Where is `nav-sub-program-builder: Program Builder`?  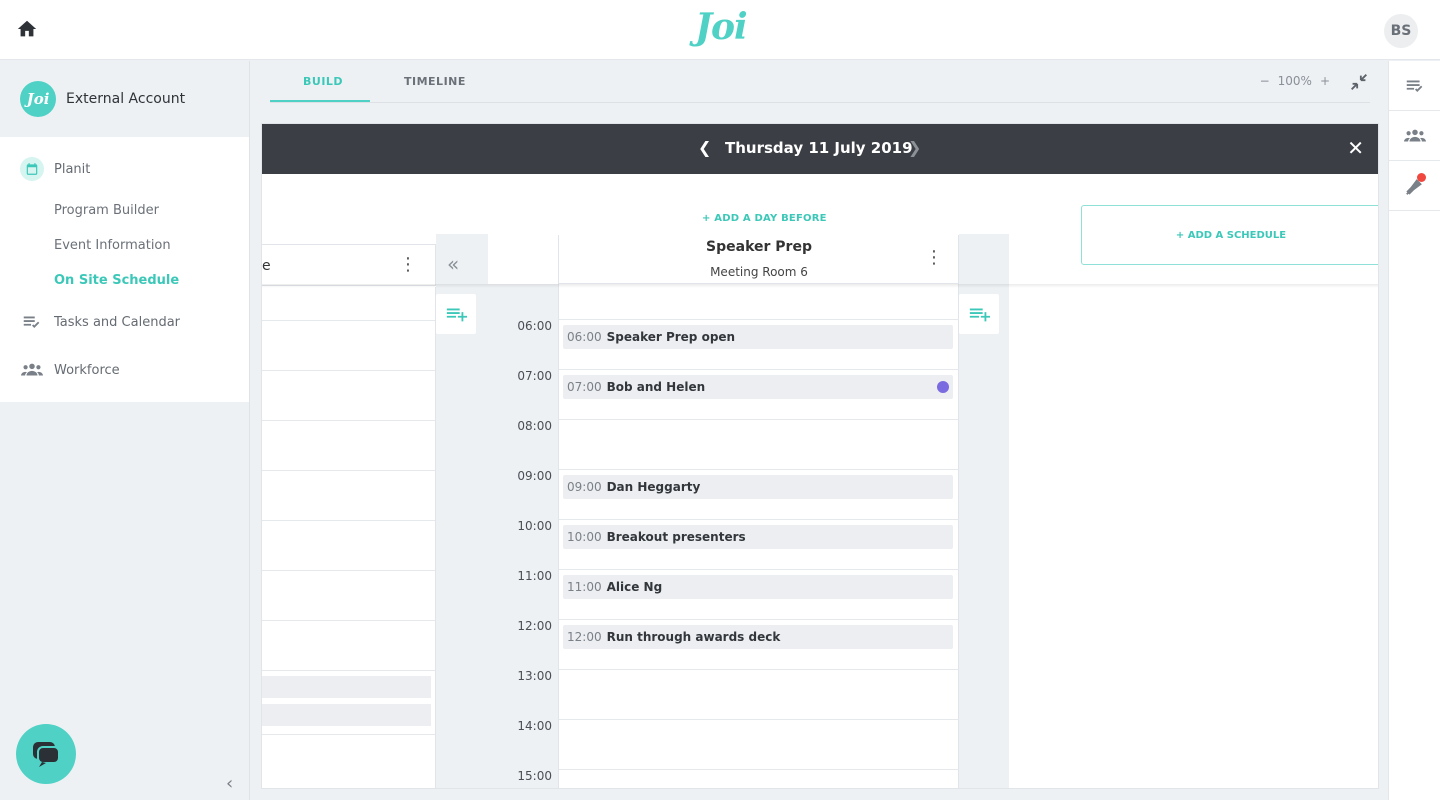 nav-sub-program-builder: Program Builder is located at coordinates (124, 210).